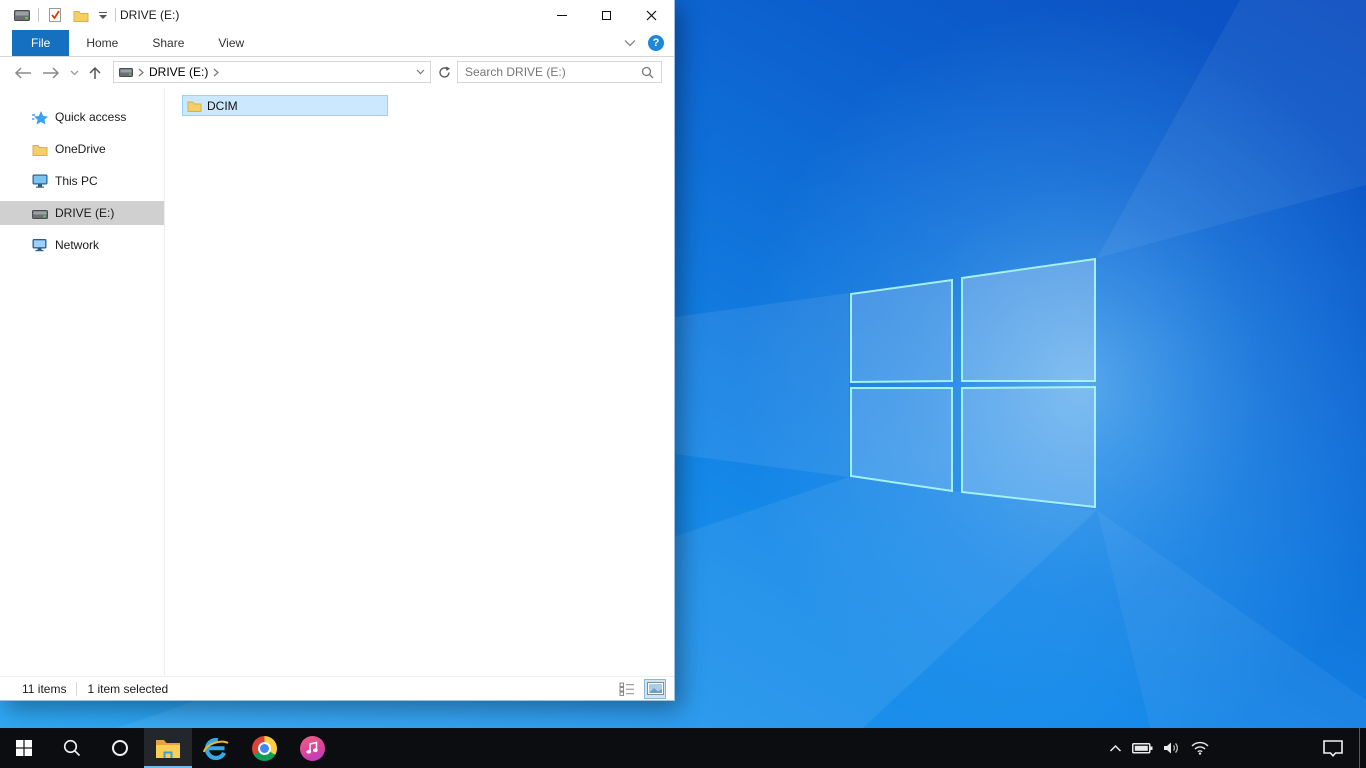  Describe the element at coordinates (337, 43) in the screenshot. I see `ribbon-tab-bar: File Home Share View ?` at that location.